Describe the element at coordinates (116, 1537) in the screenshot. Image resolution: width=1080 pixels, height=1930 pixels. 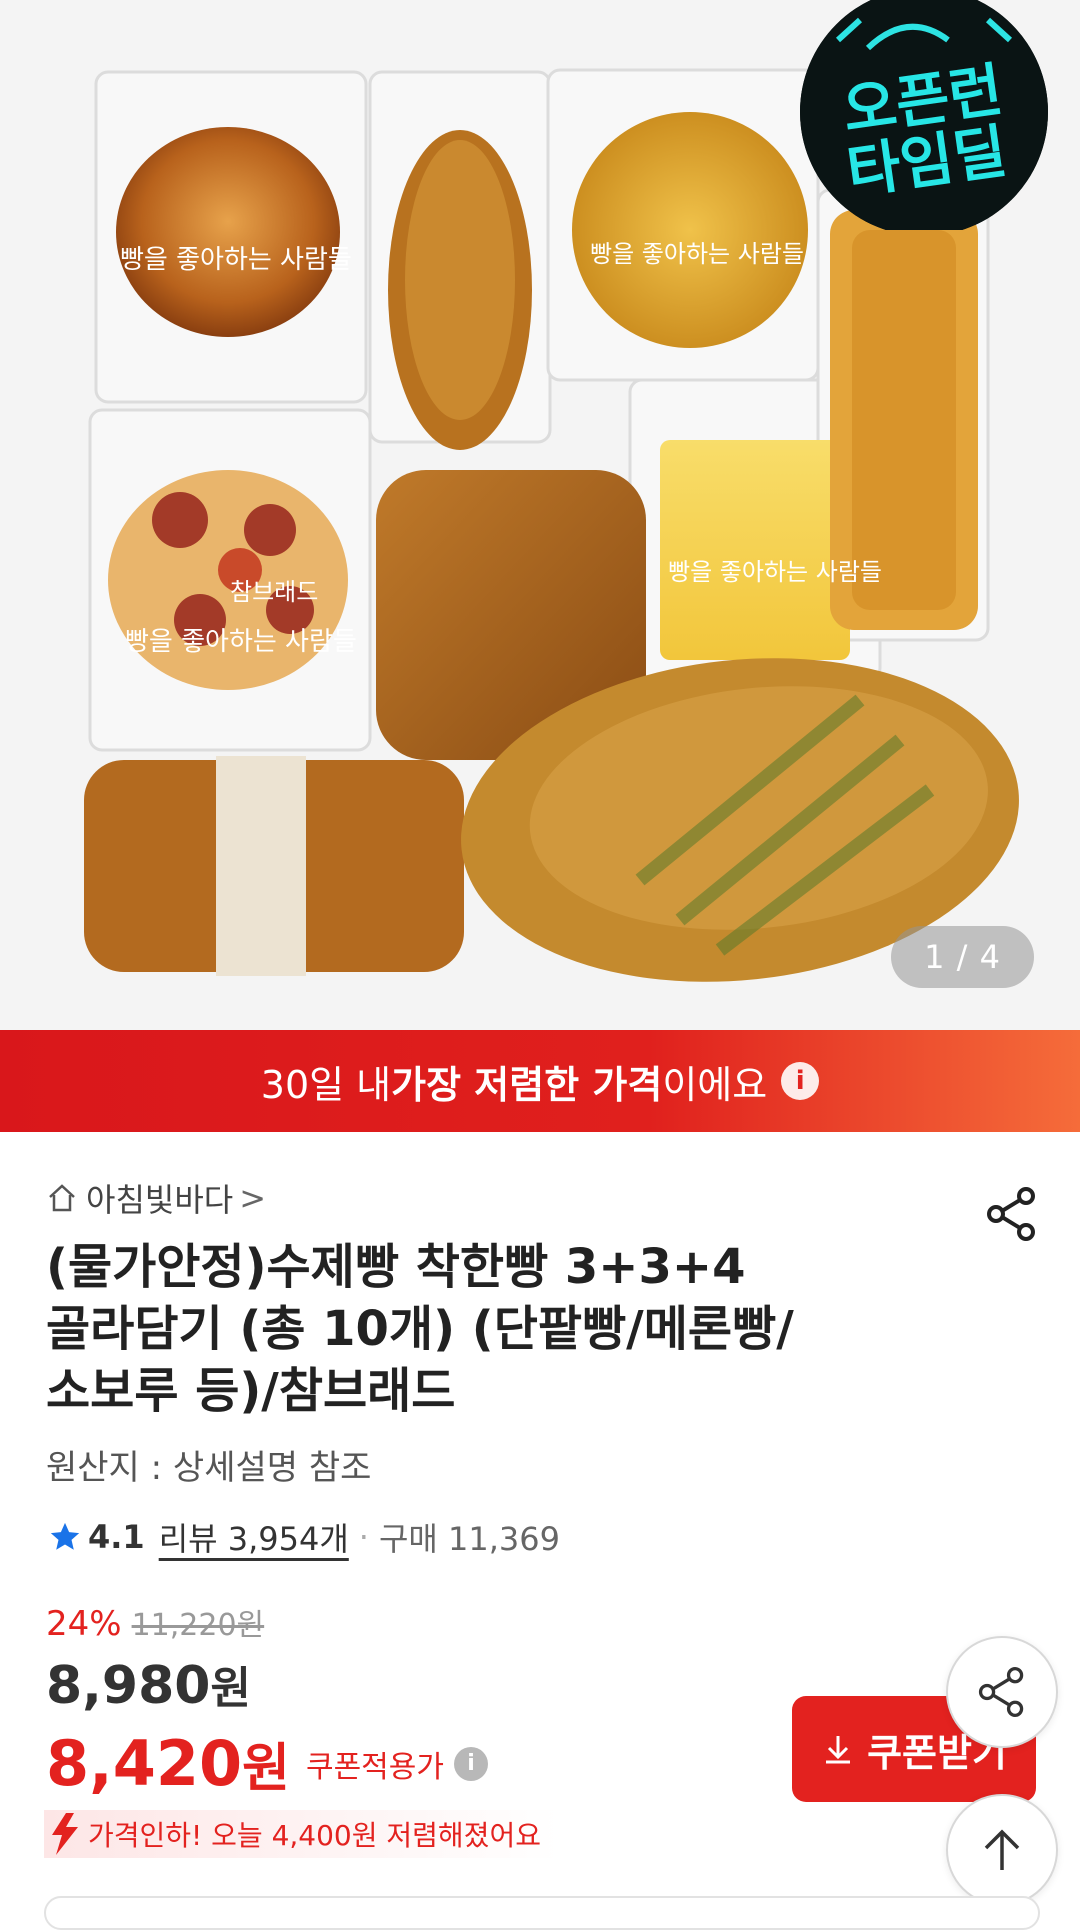
I see `rating-score: 4.1` at that location.